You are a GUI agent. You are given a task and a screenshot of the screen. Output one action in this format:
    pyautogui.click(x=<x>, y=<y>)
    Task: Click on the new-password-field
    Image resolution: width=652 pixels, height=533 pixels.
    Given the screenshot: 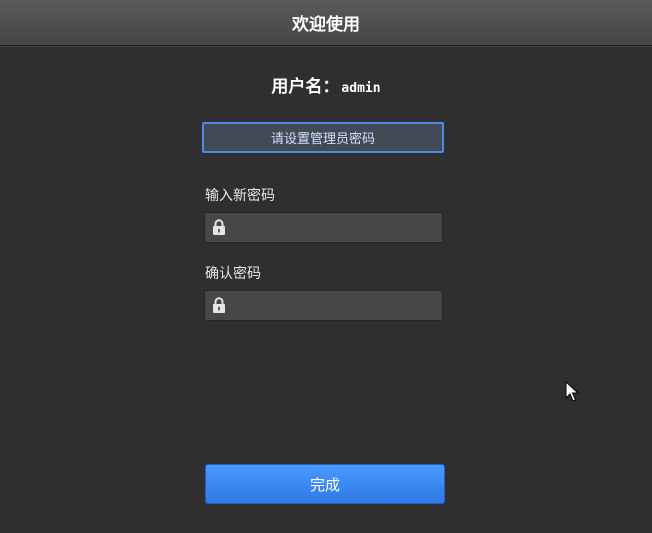 What is the action you would take?
    pyautogui.click(x=323, y=227)
    